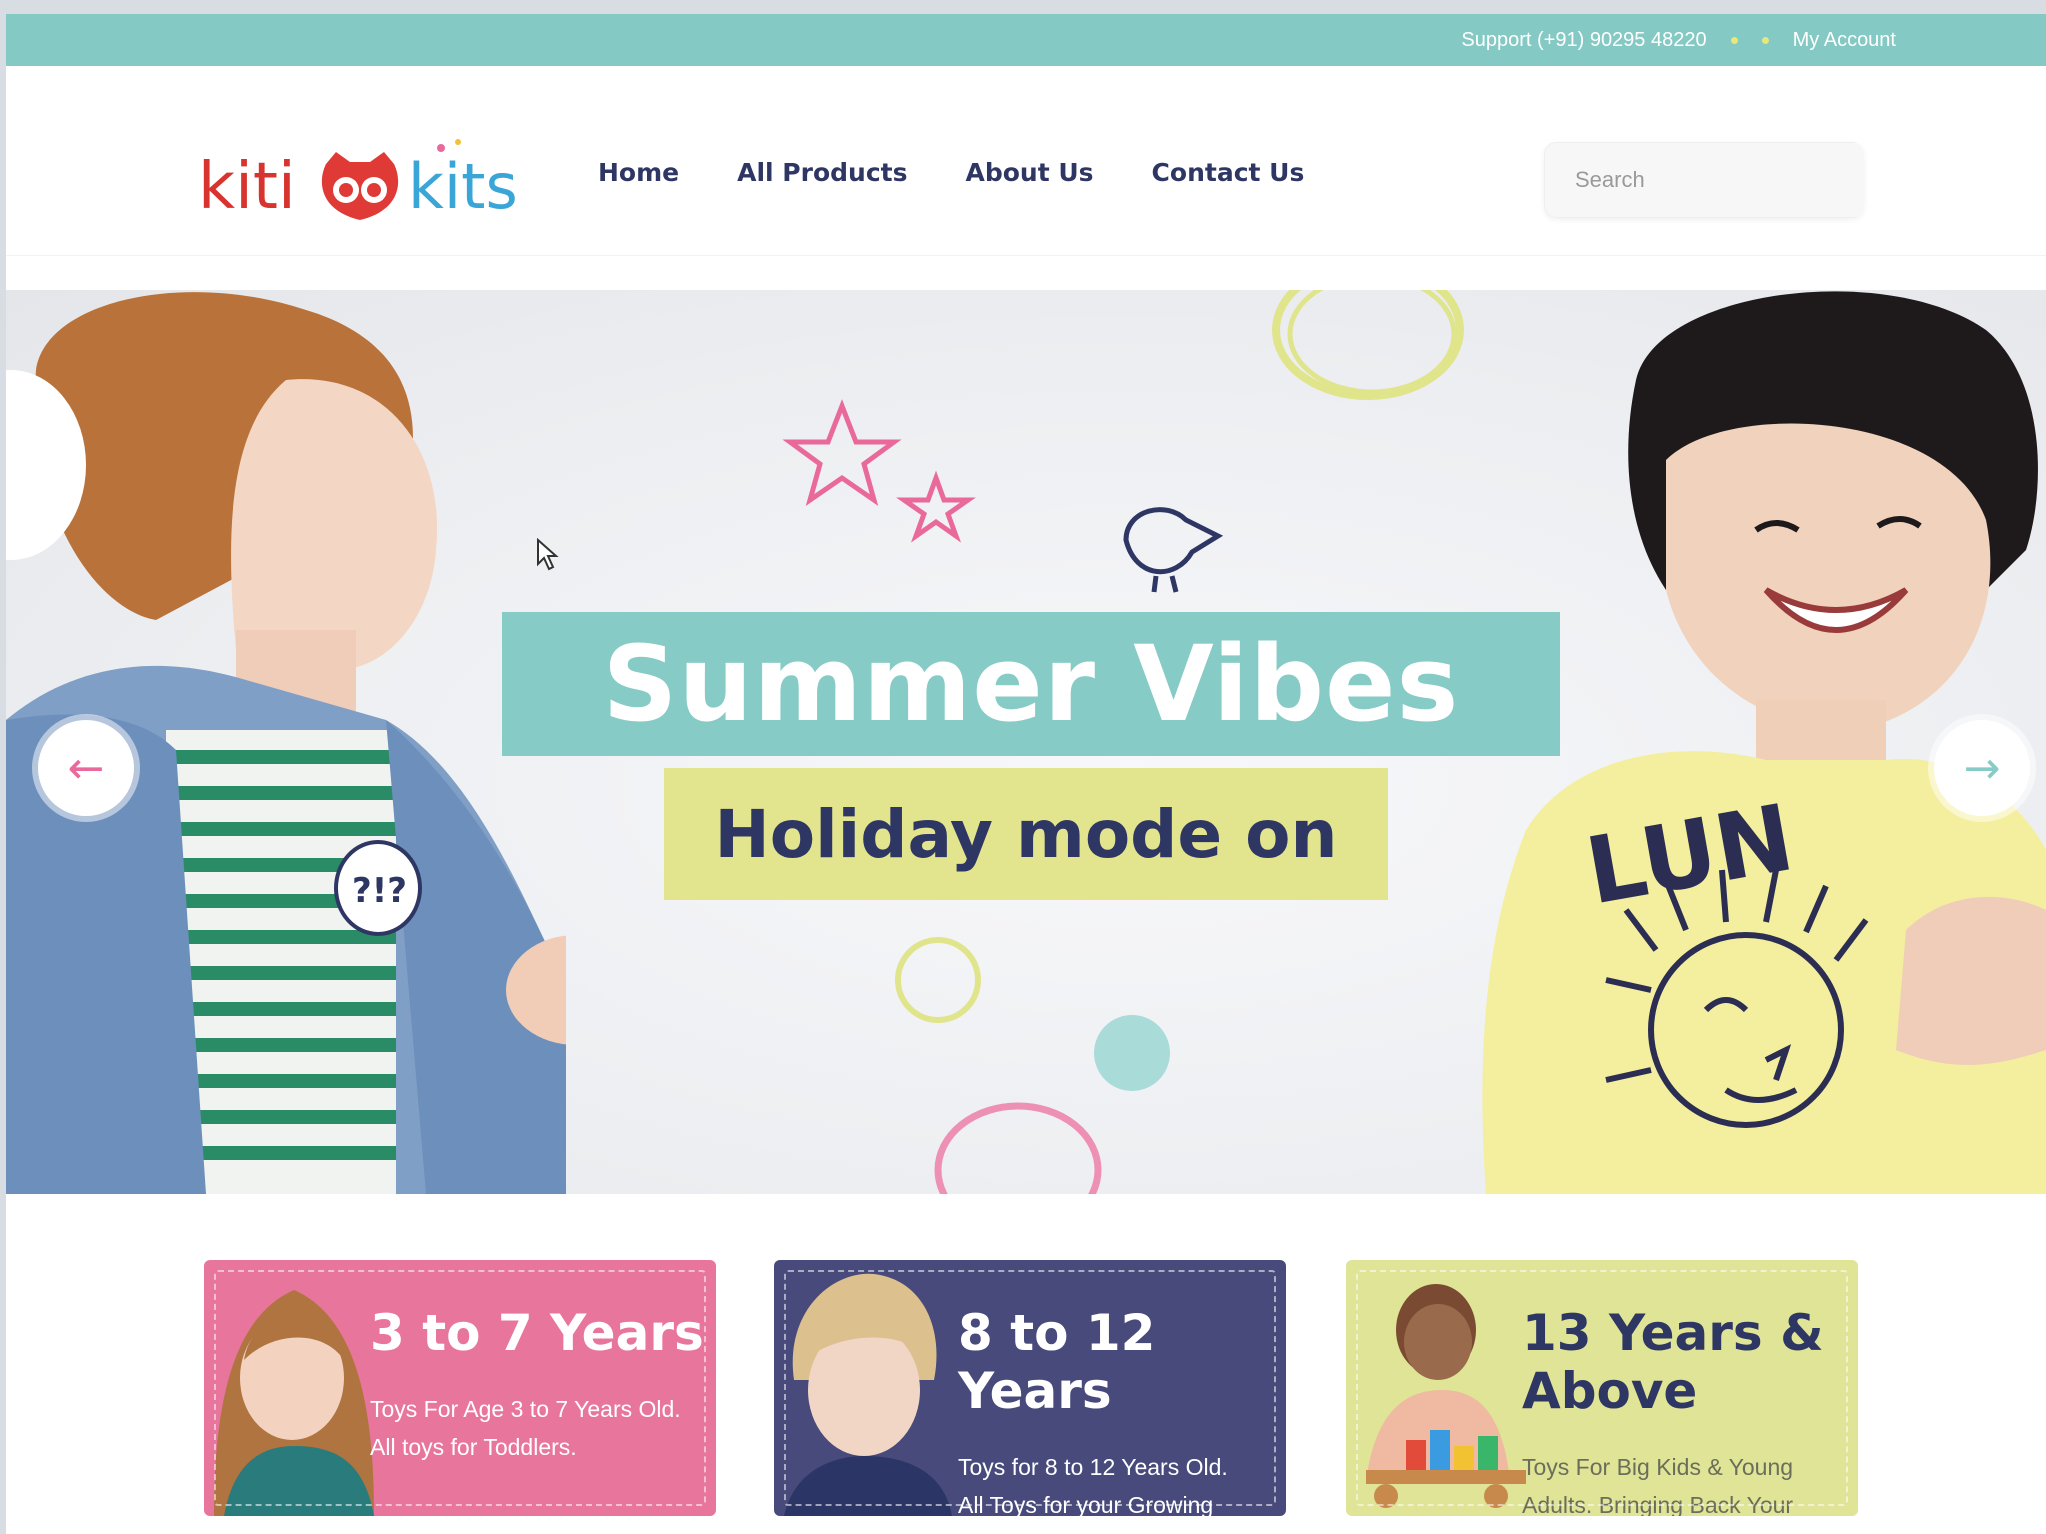 This screenshot has width=2046, height=1534. I want to click on card-photo-boy, so click(868, 1394).